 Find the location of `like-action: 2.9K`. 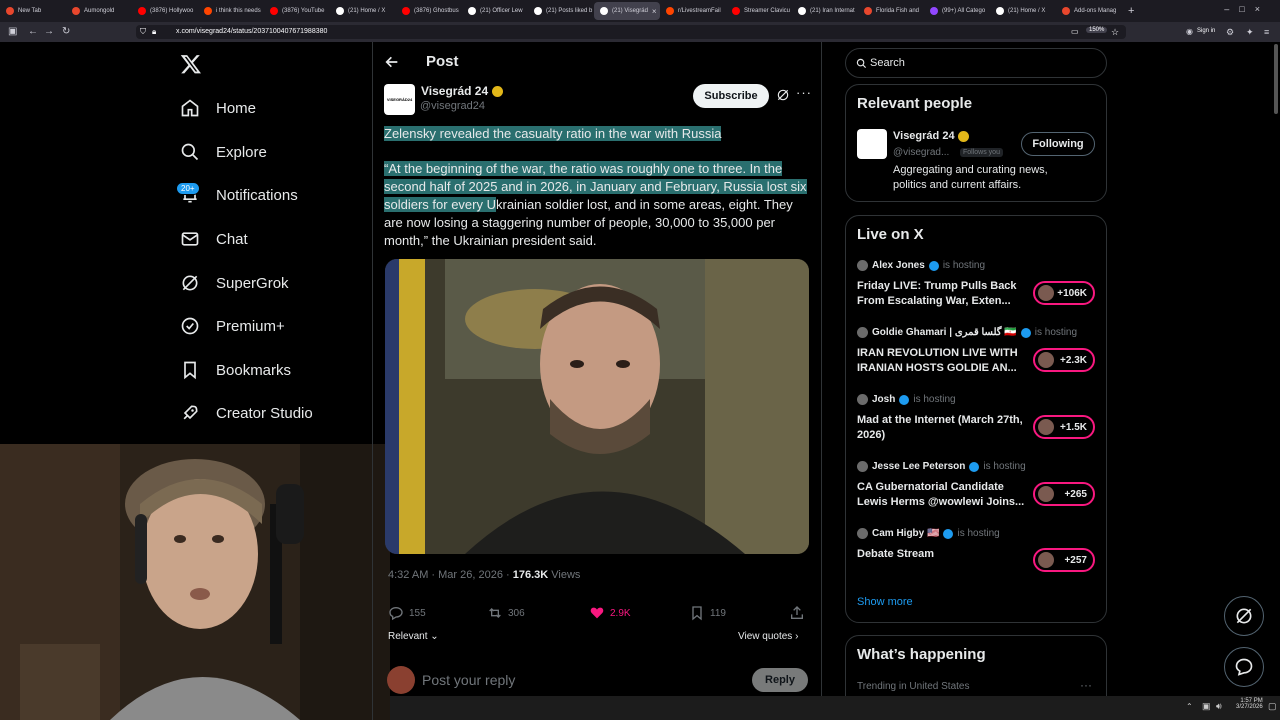

like-action: 2.9K is located at coordinates (610, 613).